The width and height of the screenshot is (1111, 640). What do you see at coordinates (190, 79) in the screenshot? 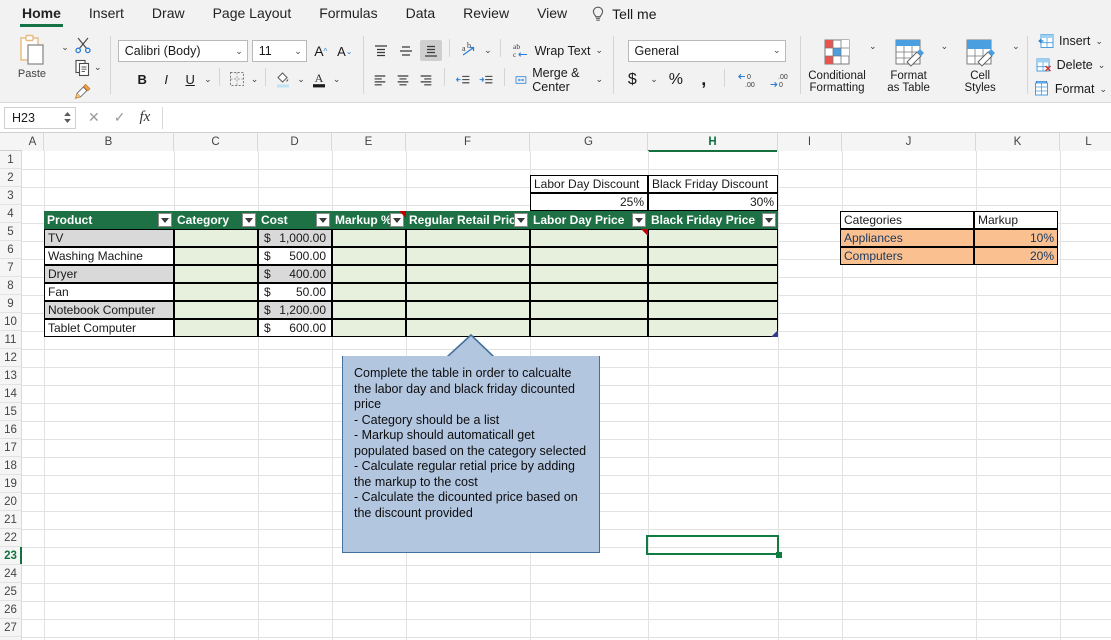
I see `underline-button: U` at bounding box center [190, 79].